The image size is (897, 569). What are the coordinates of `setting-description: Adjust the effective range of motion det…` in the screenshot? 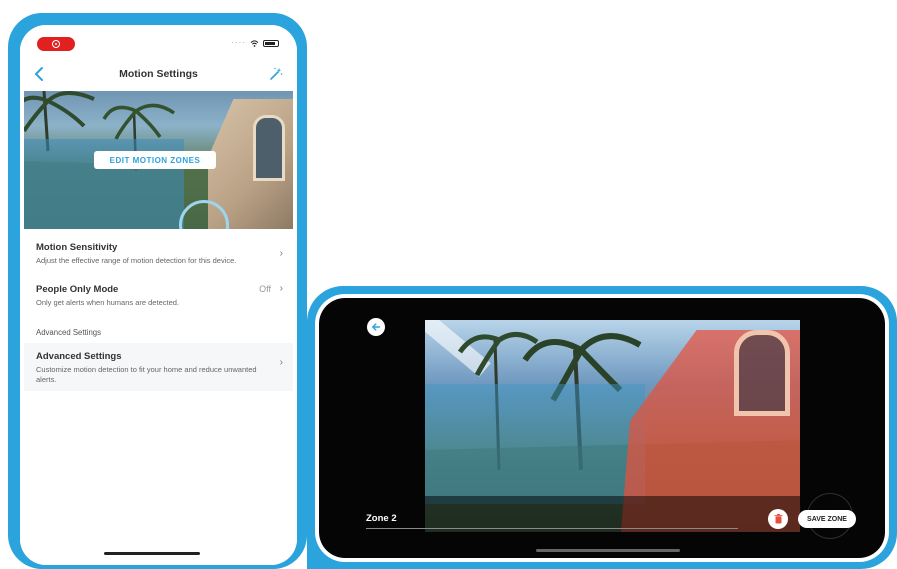 It's located at (136, 260).